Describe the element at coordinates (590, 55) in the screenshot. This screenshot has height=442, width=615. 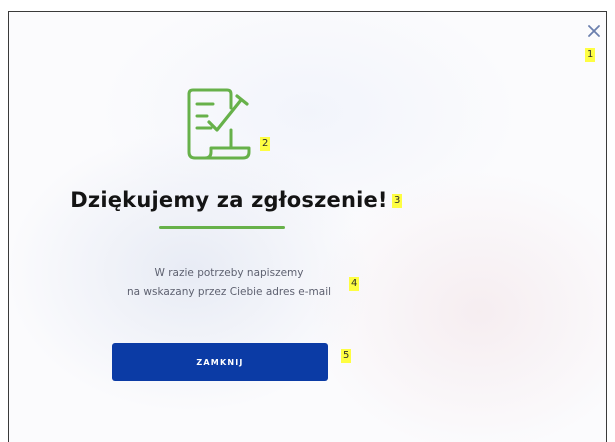
I see `annotation-marker-1: 1` at that location.